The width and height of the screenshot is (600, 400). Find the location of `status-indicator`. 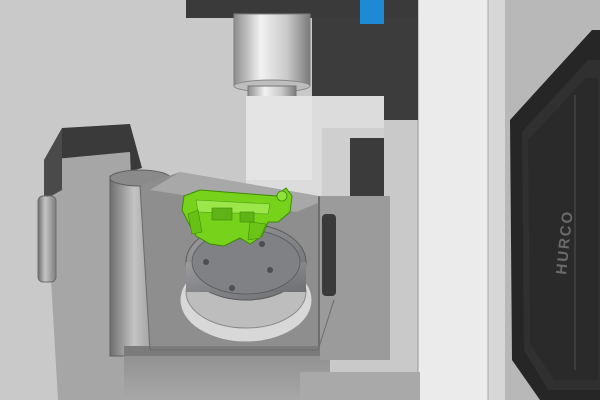

status-indicator is located at coordinates (372, 12).